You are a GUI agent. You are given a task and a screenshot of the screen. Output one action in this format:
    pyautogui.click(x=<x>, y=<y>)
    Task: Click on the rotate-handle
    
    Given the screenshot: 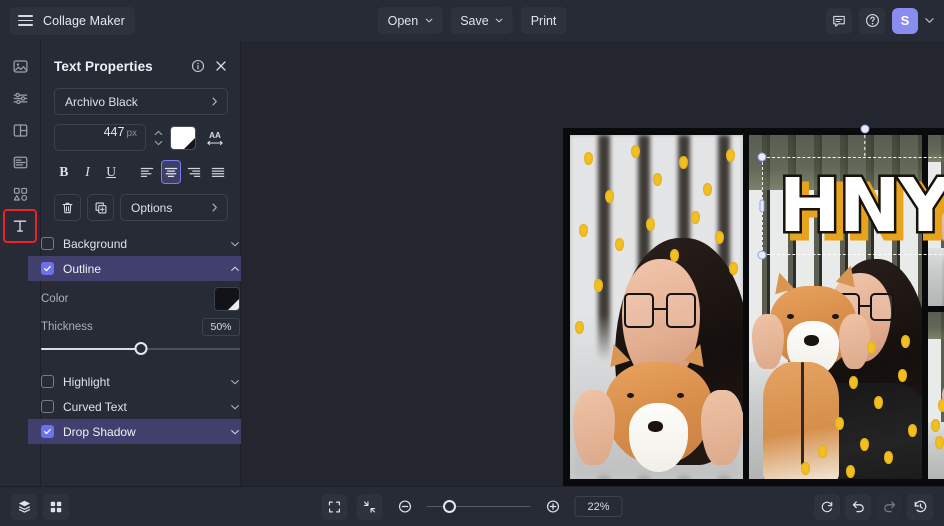 What is the action you would take?
    pyautogui.click(x=864, y=129)
    